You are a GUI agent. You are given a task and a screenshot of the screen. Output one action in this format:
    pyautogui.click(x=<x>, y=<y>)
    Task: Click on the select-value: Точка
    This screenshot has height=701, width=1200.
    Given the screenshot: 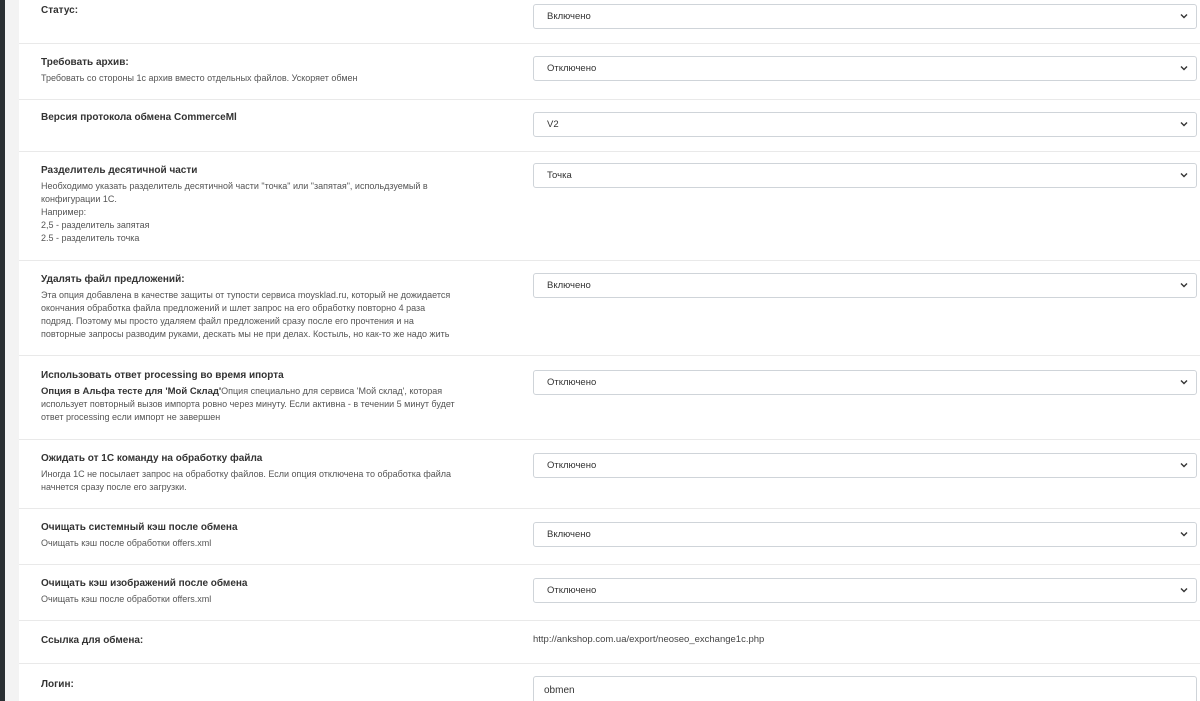 What is the action you would take?
    pyautogui.click(x=559, y=175)
    